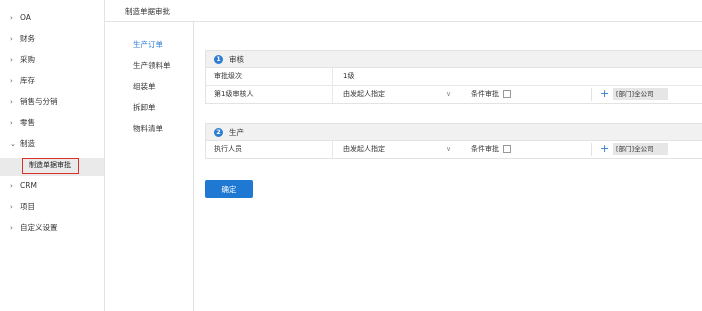  I want to click on step-panel-production: 2 生产 执行人员 由发起人指定 ∨ 条件审批 + [部门]全公司, so click(453, 141).